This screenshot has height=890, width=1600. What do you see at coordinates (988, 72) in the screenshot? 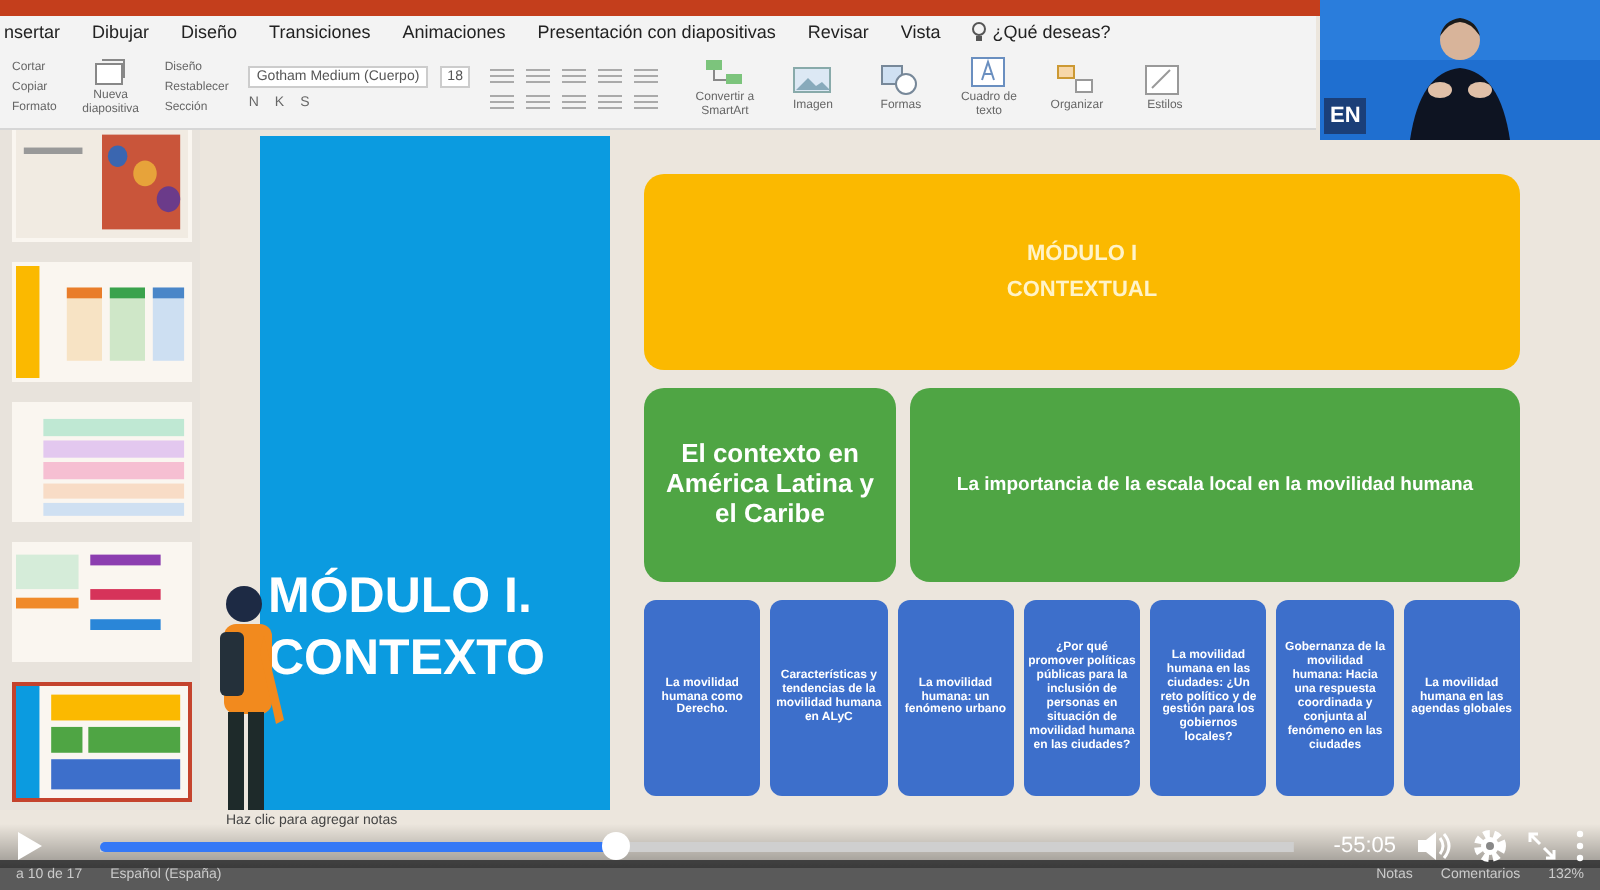
I see `textbox-icon` at bounding box center [988, 72].